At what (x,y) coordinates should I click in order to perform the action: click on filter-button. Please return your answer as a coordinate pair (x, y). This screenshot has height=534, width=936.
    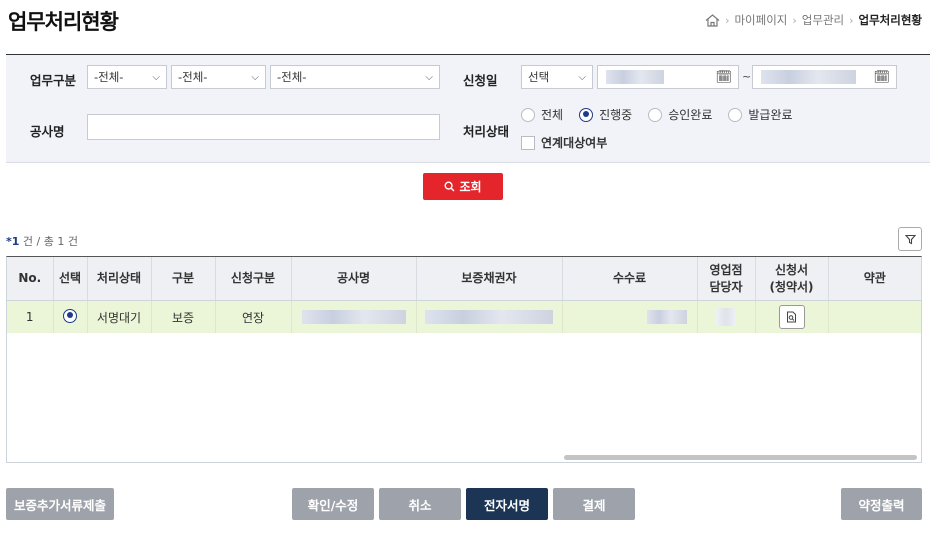
    Looking at the image, I should click on (910, 239).